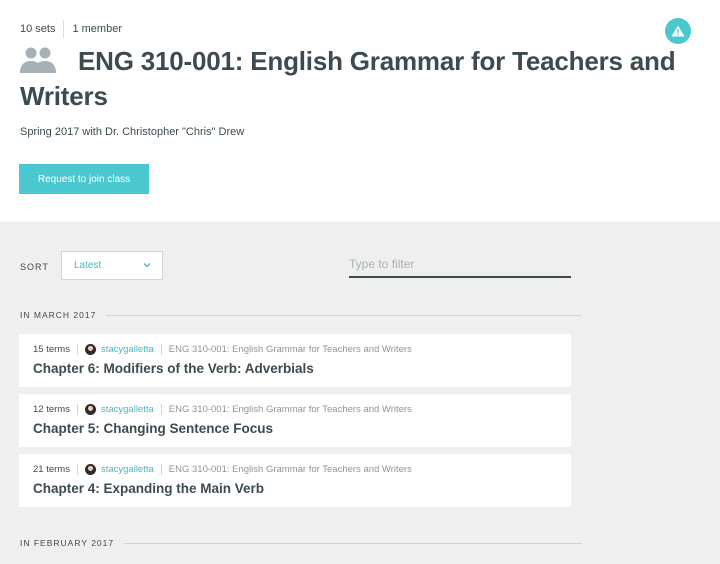 The image size is (720, 564). Describe the element at coordinates (71, 29) in the screenshot. I see `class-meta: 10 sets 1 member` at that location.